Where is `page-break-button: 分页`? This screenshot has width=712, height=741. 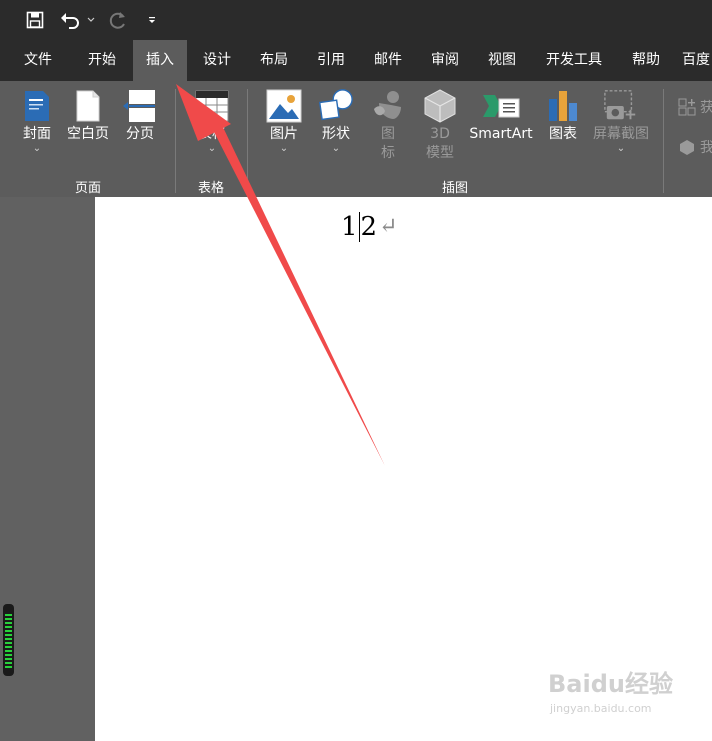 page-break-button: 分页 is located at coordinates (140, 115).